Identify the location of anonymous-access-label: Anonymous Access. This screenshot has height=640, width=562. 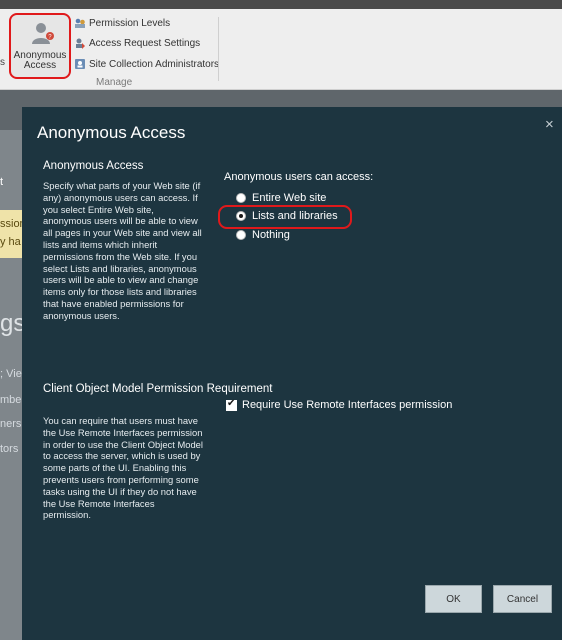
(40, 60).